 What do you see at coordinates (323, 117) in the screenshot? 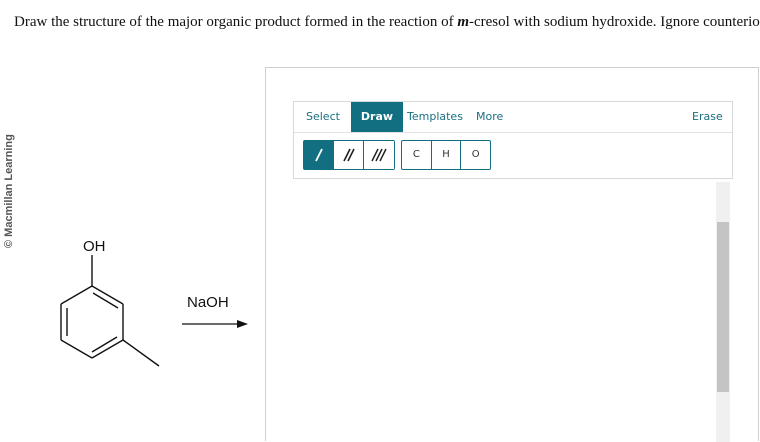
I see `select-menu: Select` at bounding box center [323, 117].